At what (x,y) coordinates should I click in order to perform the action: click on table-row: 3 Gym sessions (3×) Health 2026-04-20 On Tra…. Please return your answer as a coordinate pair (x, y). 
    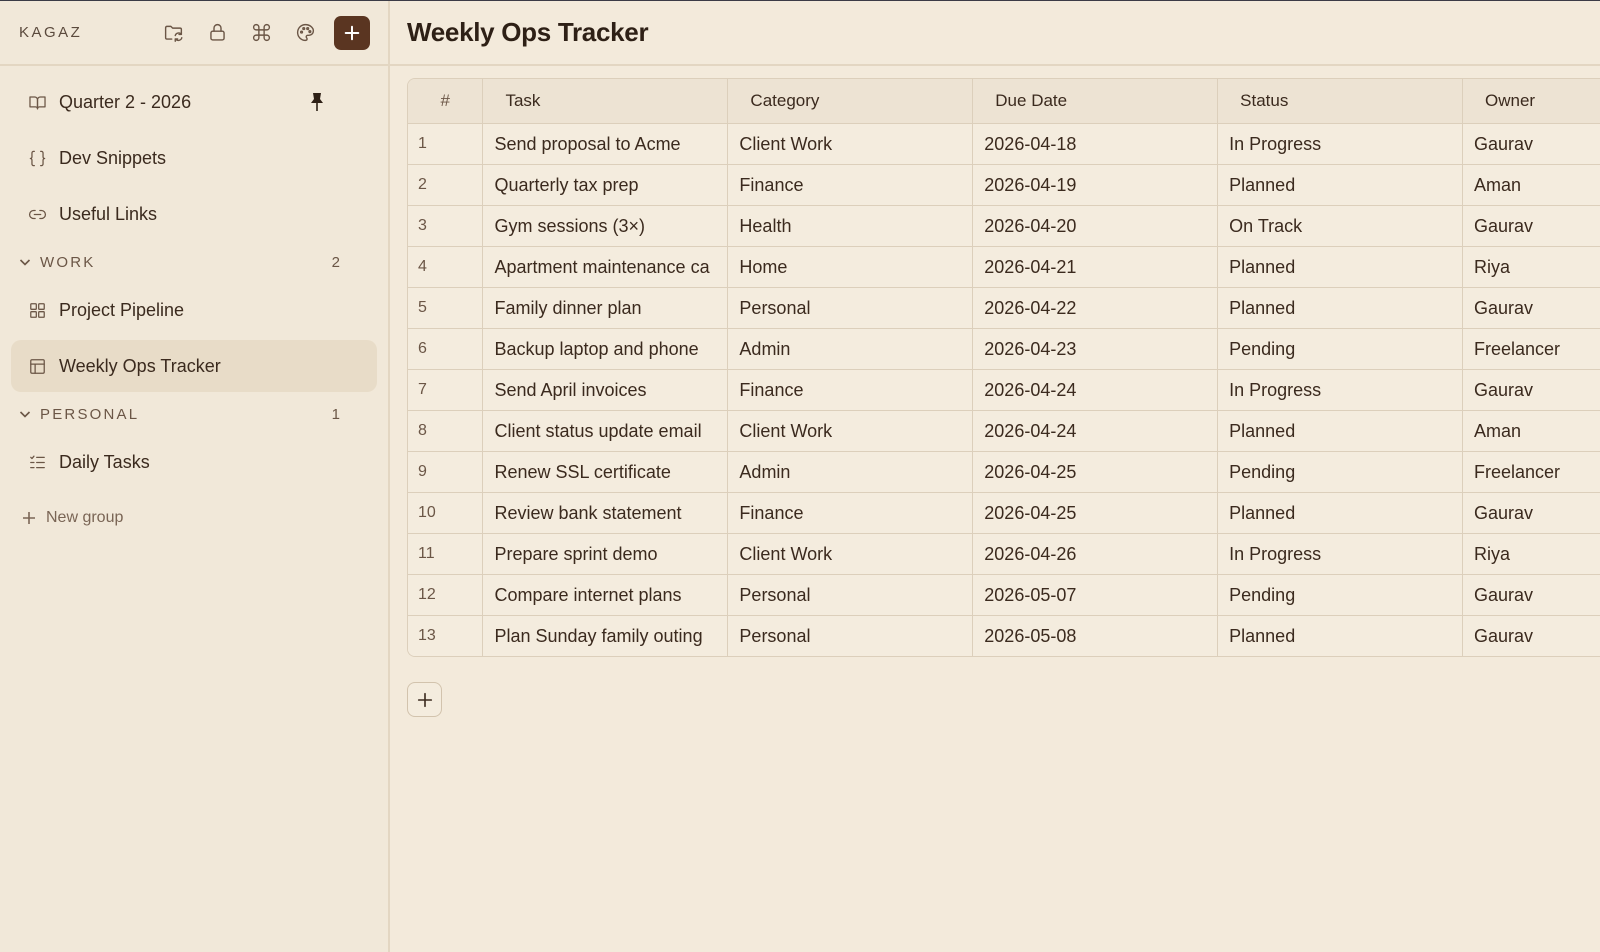
    Looking at the image, I should click on (1004, 226).